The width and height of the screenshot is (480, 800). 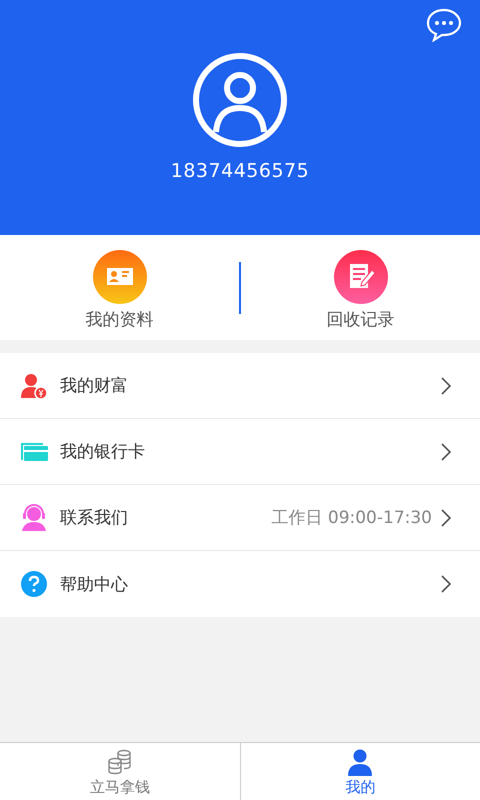 What do you see at coordinates (361, 277) in the screenshot?
I see `note-pencil-icon` at bounding box center [361, 277].